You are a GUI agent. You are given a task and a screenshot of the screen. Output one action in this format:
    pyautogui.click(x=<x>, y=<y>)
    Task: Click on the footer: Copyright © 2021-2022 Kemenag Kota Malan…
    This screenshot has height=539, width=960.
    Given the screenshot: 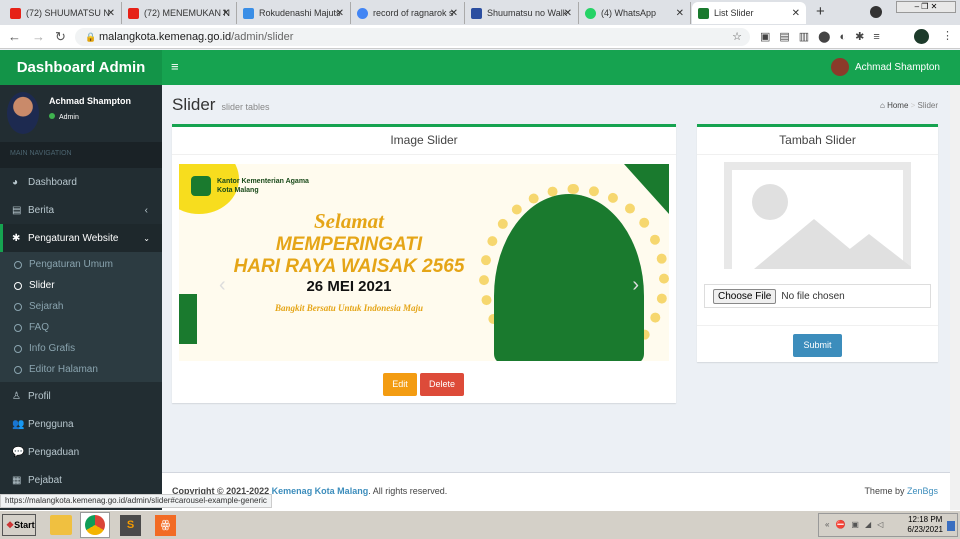 What is the action you would take?
    pyautogui.click(x=561, y=491)
    